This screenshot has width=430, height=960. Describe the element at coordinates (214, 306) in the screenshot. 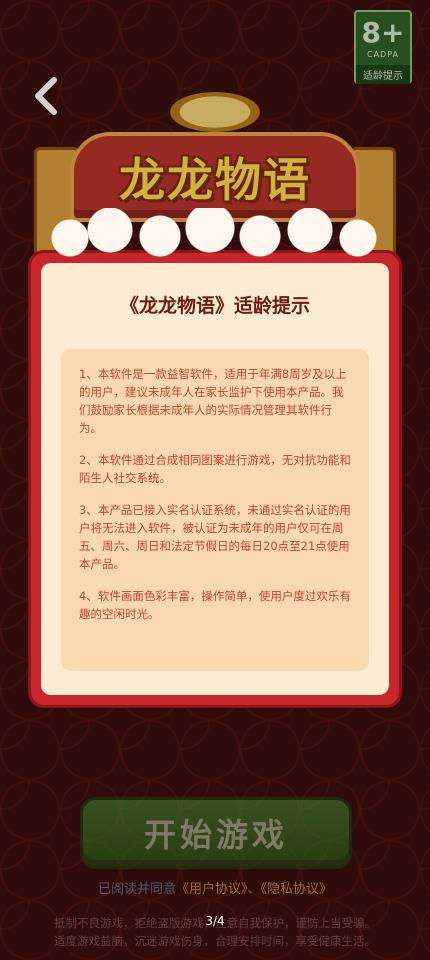

I see `dialog-title: 《龙龙物语》适龄提示` at that location.